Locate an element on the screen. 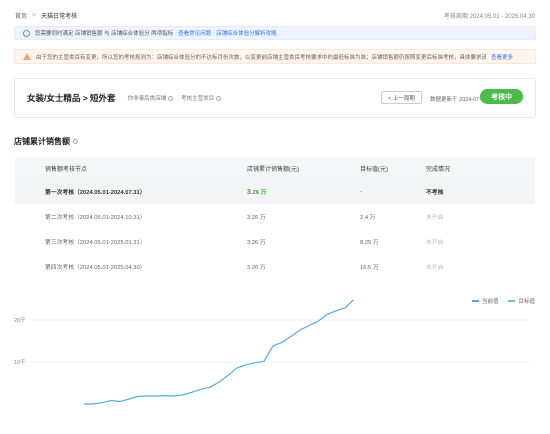  header-status: 完成情况 is located at coordinates (438, 169).